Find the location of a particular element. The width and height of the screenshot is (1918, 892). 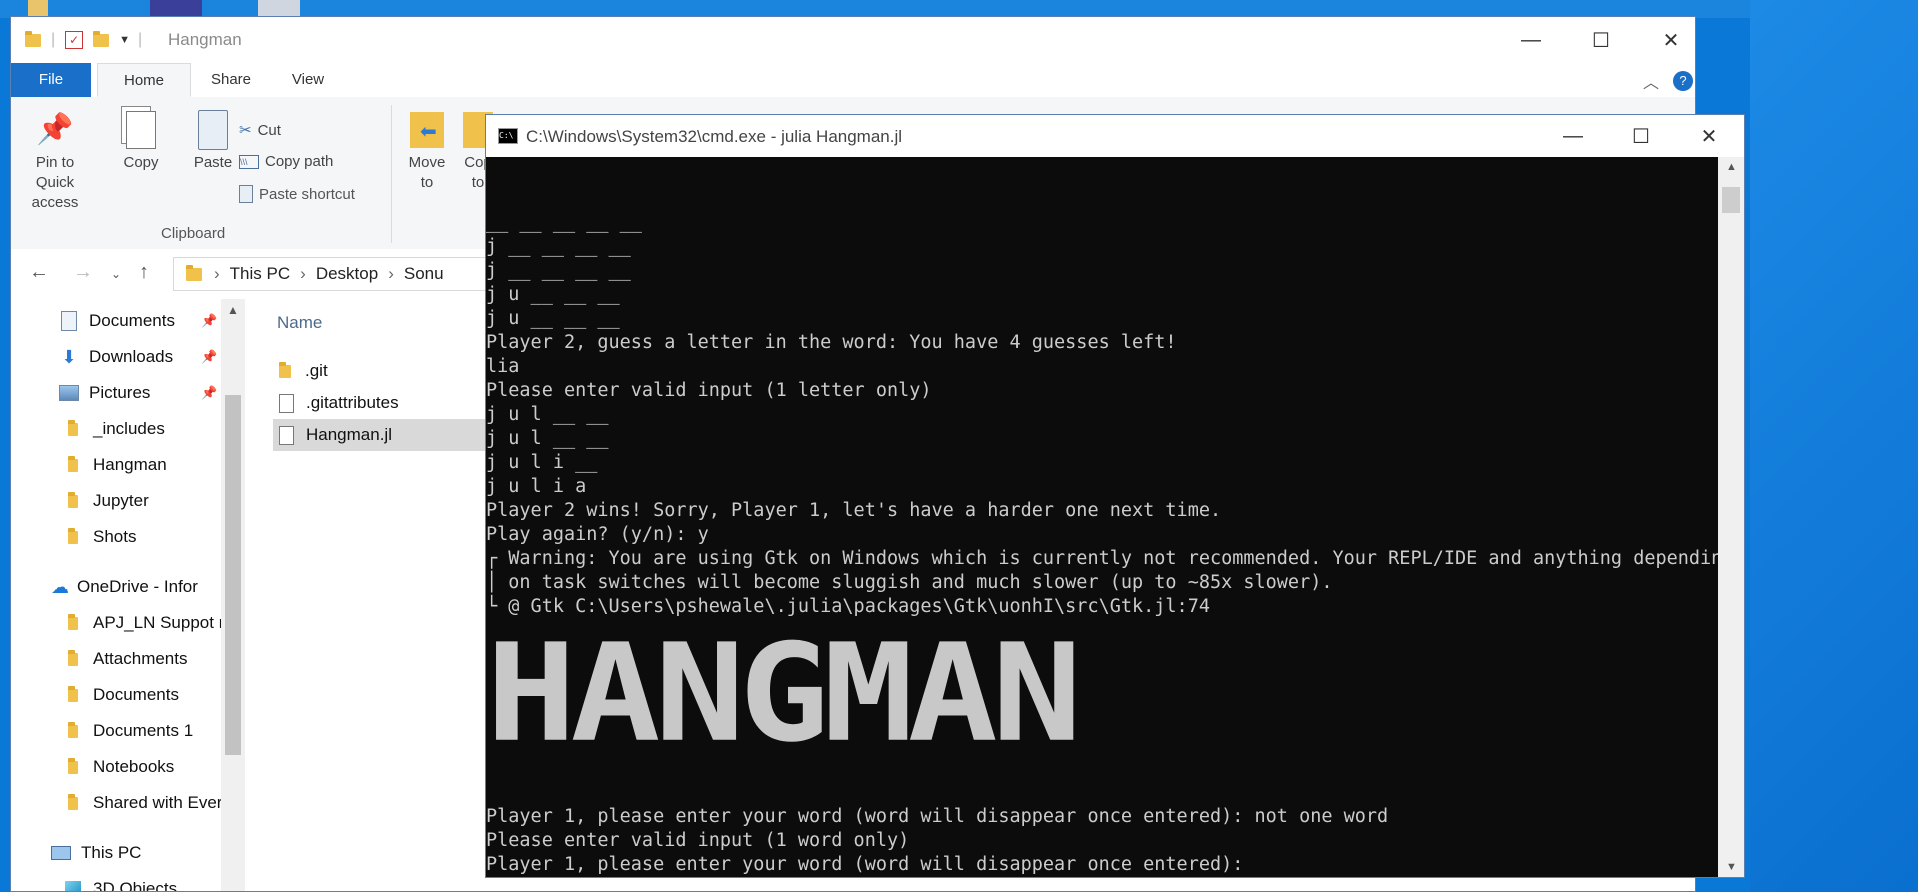

paste-button: Paste is located at coordinates (213, 140).